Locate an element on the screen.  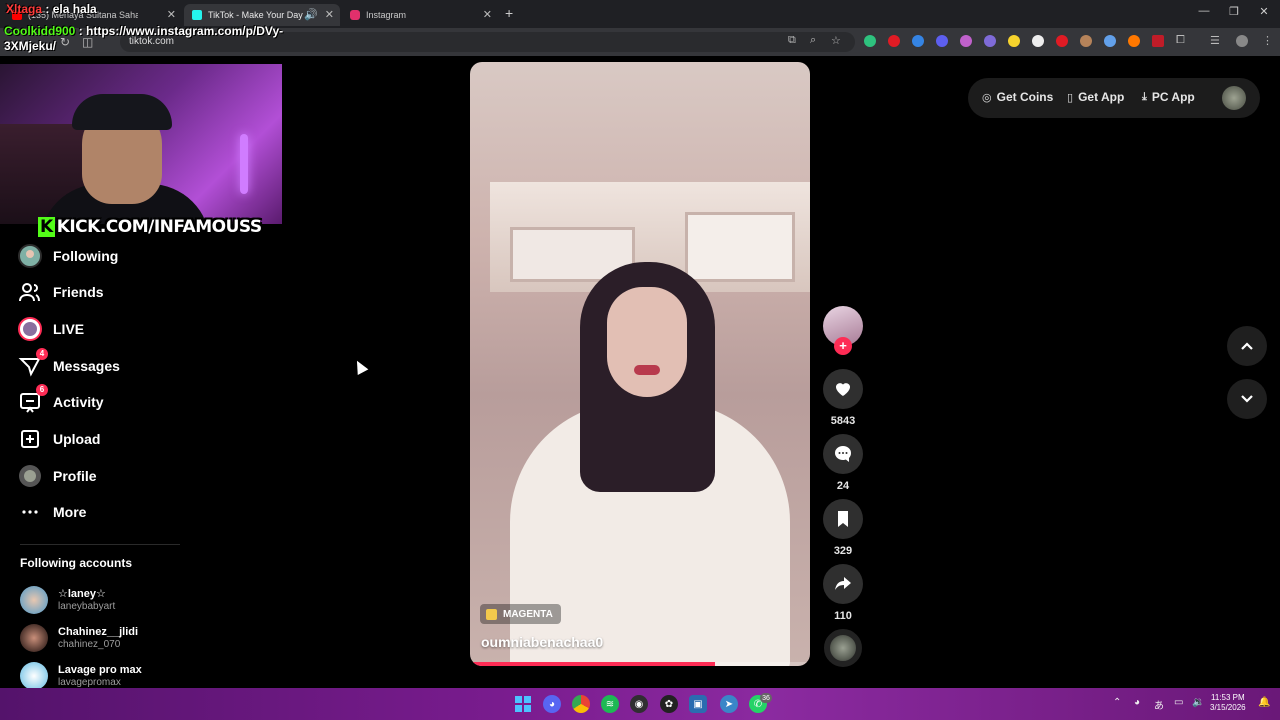
sidebar-item-more: More is located at coordinates (52, 512).